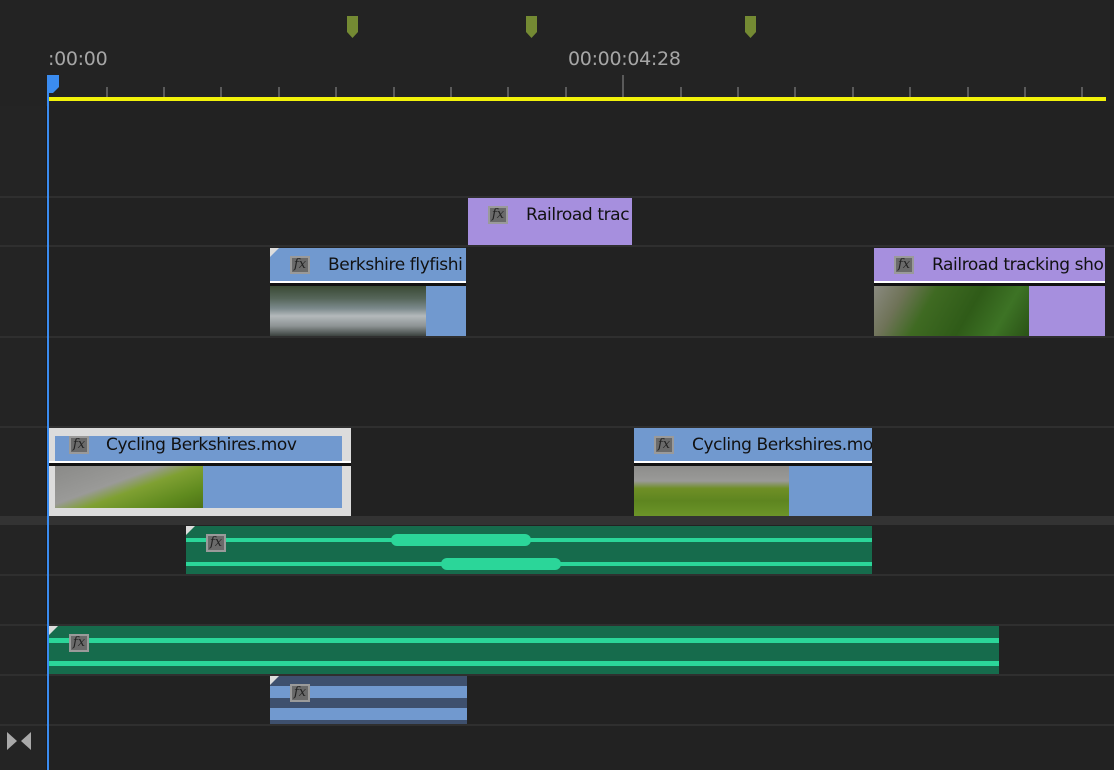 The image size is (1114, 770). What do you see at coordinates (557, 520) in the screenshot?
I see `video-audio-separator` at bounding box center [557, 520].